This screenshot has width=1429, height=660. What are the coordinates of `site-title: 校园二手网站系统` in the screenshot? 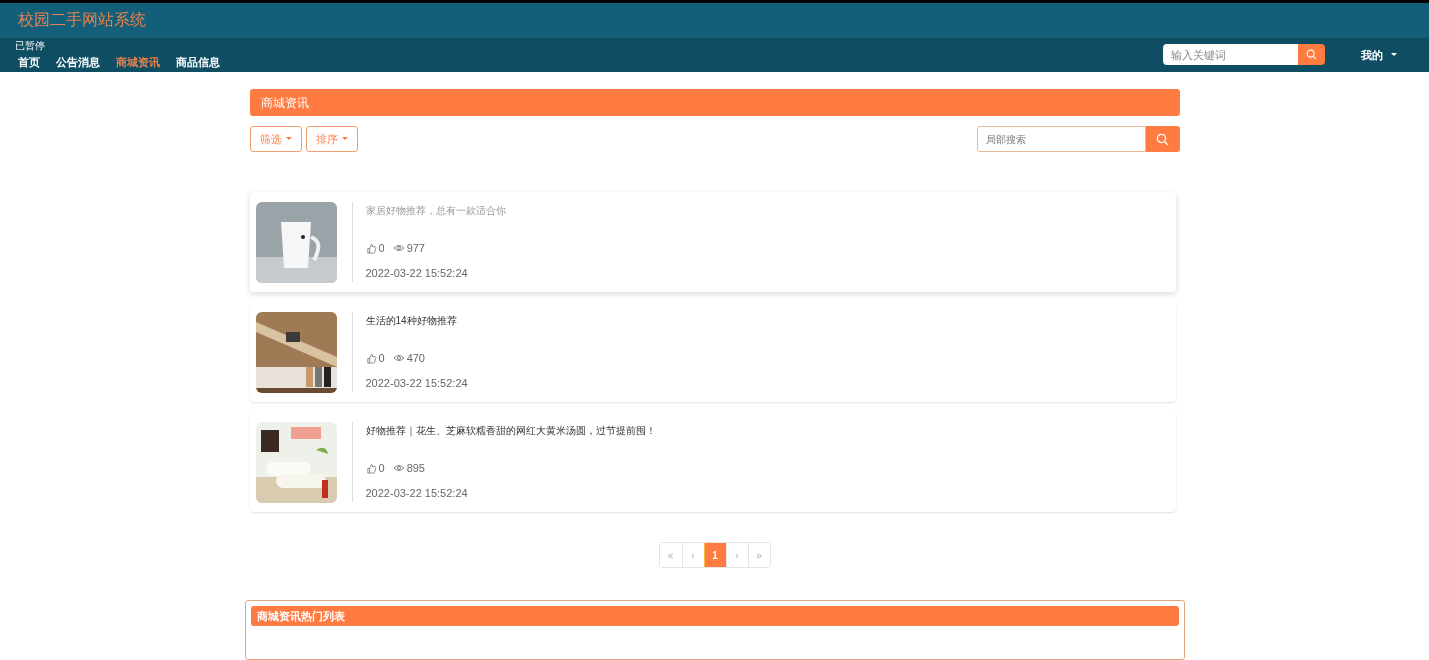 It's located at (82, 20).